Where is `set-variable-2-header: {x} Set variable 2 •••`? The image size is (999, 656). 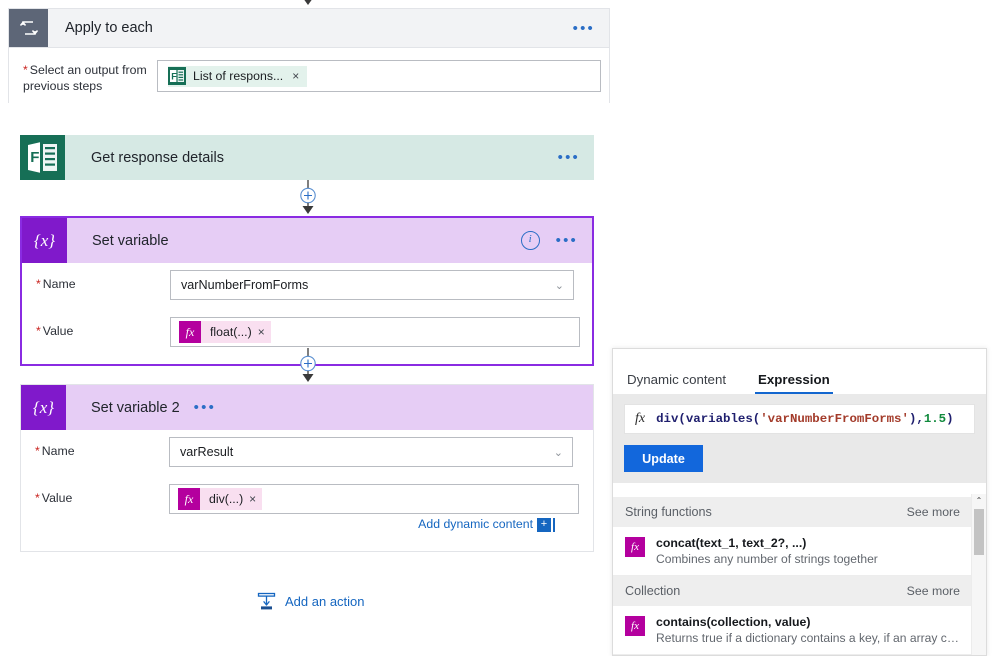
set-variable-2-header: {x} Set variable 2 ••• is located at coordinates (307, 407).